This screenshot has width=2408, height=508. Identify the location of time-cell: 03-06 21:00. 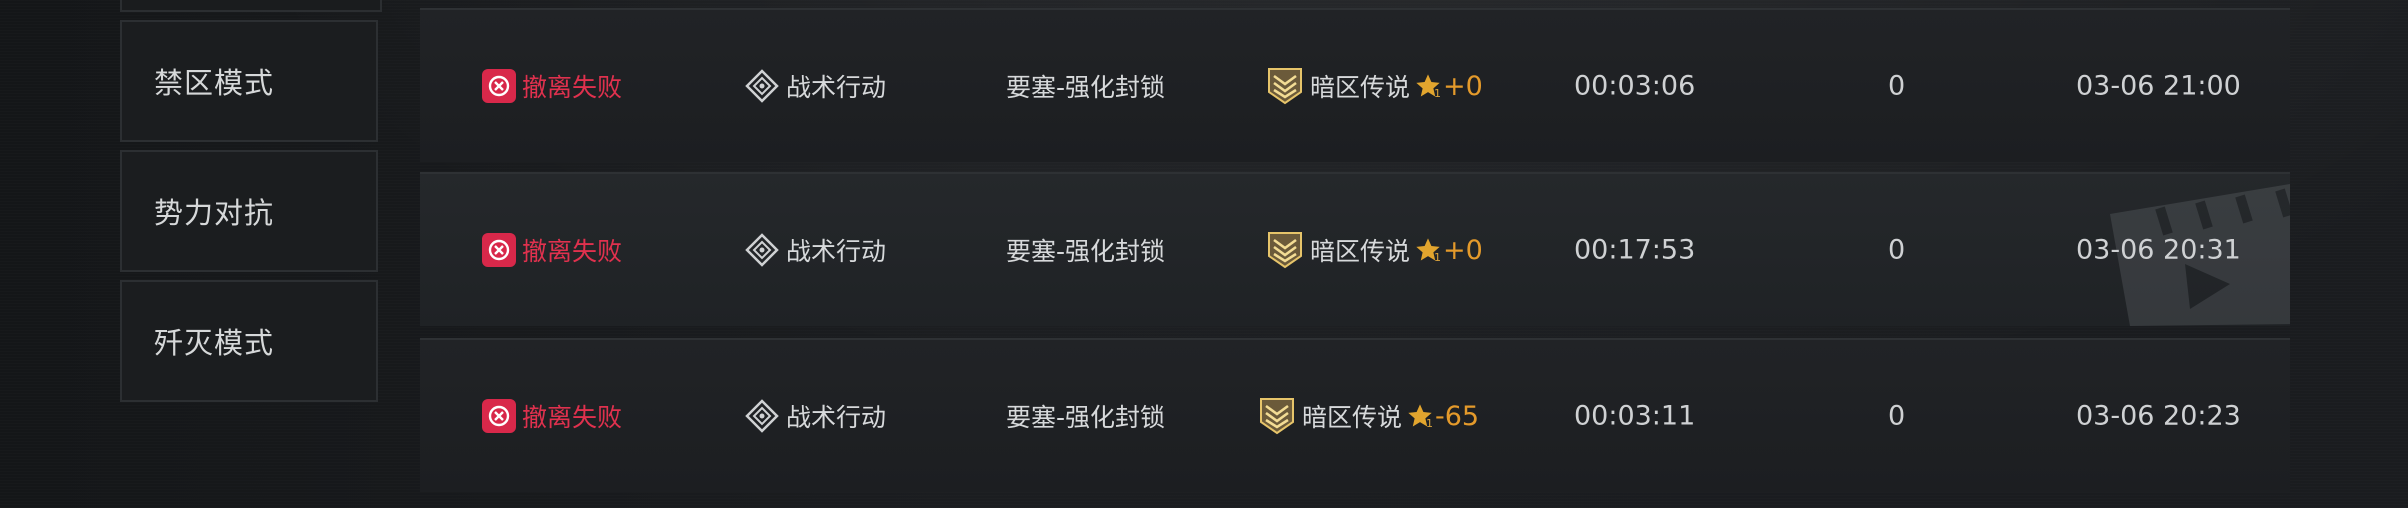
(2158, 86).